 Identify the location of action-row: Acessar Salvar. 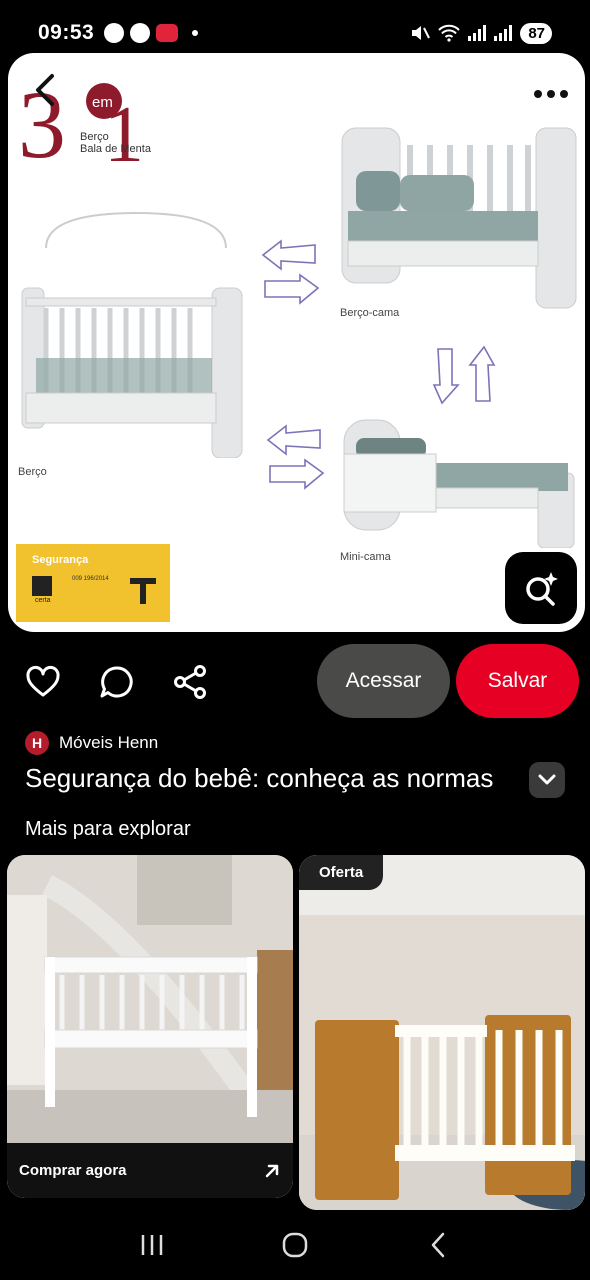
(295, 681).